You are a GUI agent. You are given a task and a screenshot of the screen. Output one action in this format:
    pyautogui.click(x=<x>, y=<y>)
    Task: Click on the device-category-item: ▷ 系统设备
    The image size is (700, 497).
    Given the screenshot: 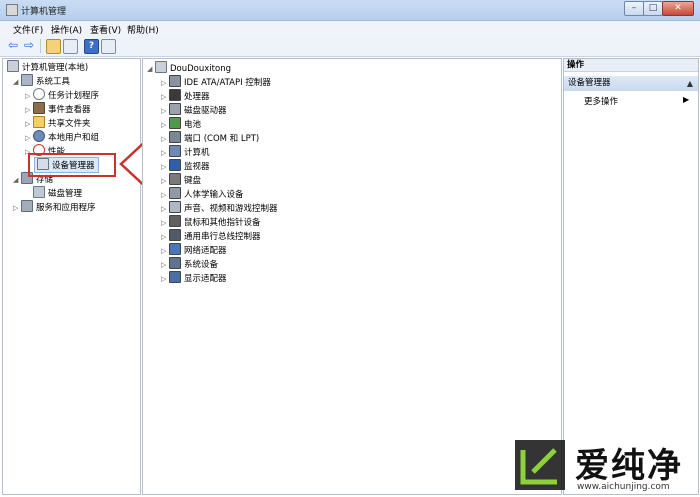 What is the action you would take?
    pyautogui.click(x=189, y=264)
    